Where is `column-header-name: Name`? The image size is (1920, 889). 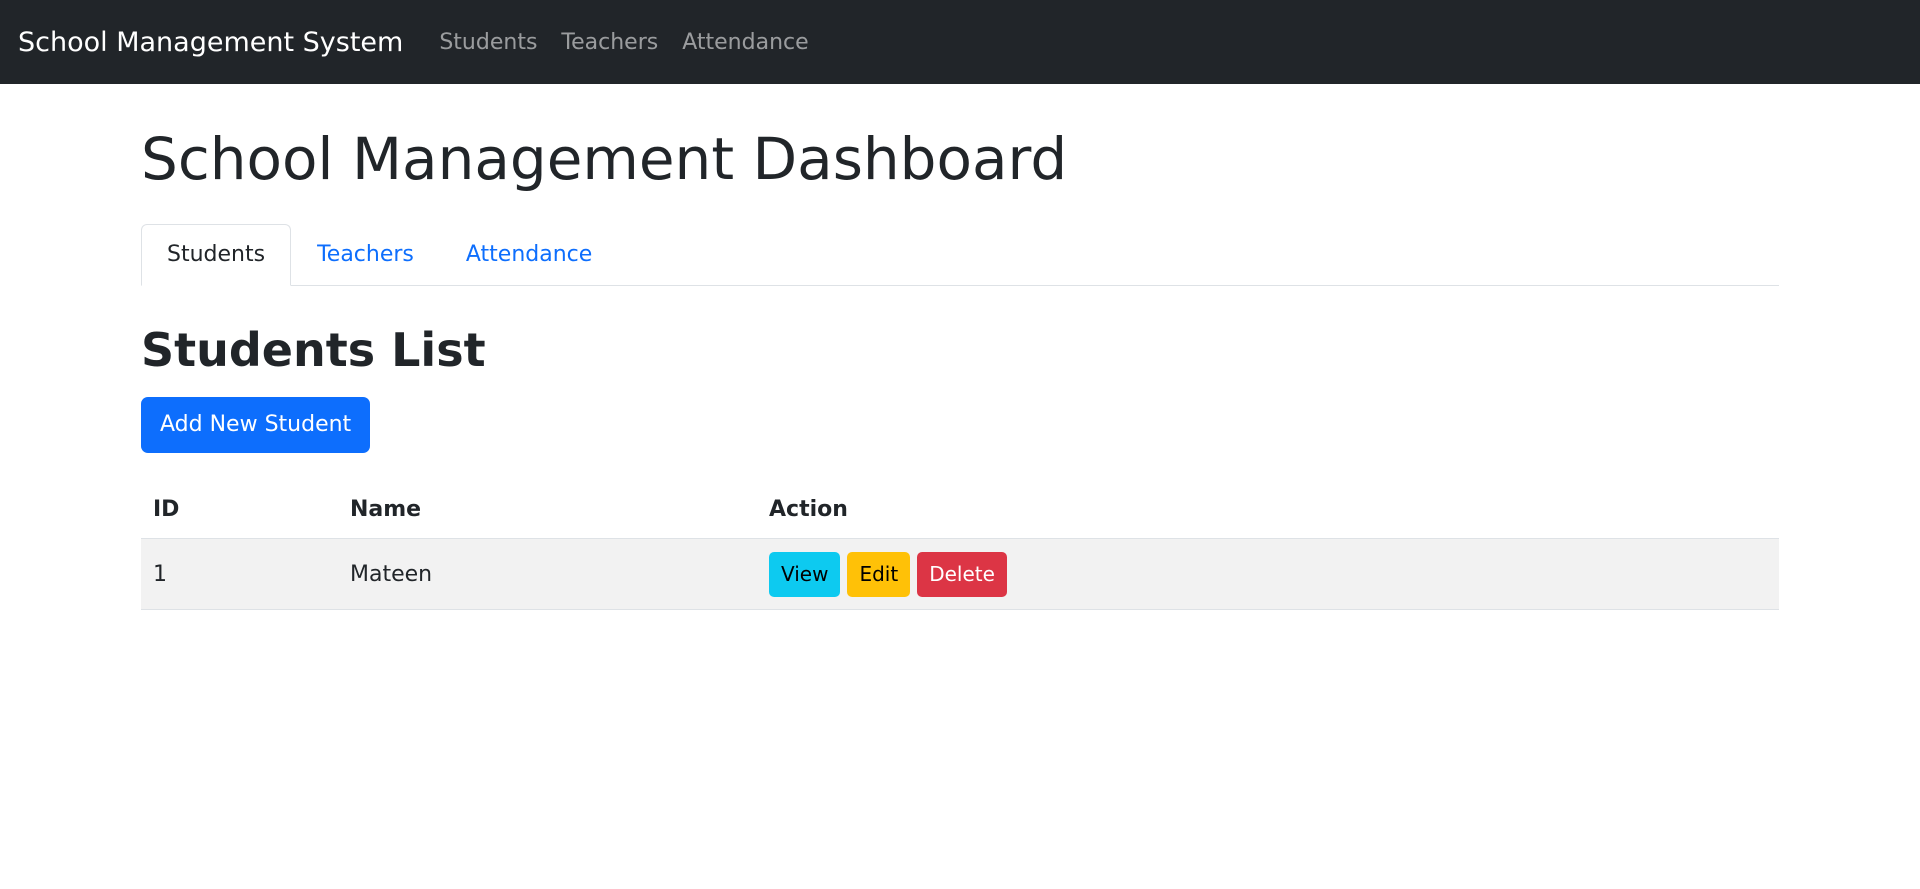
column-header-name: Name is located at coordinates (547, 510).